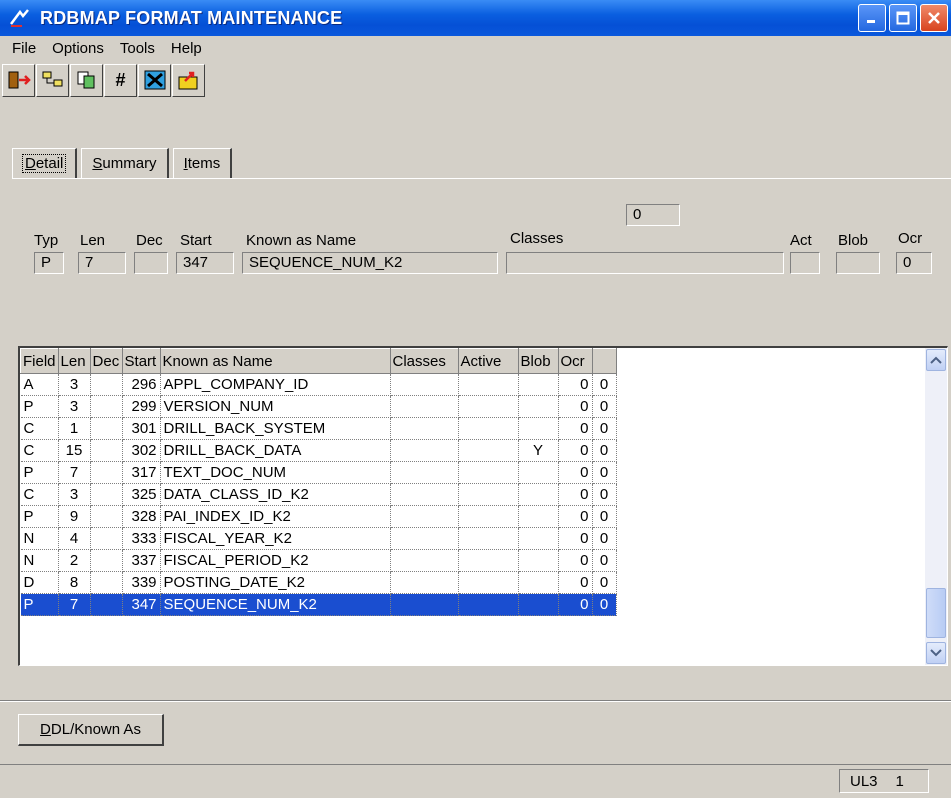  Describe the element at coordinates (275, 538) in the screenshot. I see `cell-known-as-name: FISCAL_YEAR_K2` at that location.